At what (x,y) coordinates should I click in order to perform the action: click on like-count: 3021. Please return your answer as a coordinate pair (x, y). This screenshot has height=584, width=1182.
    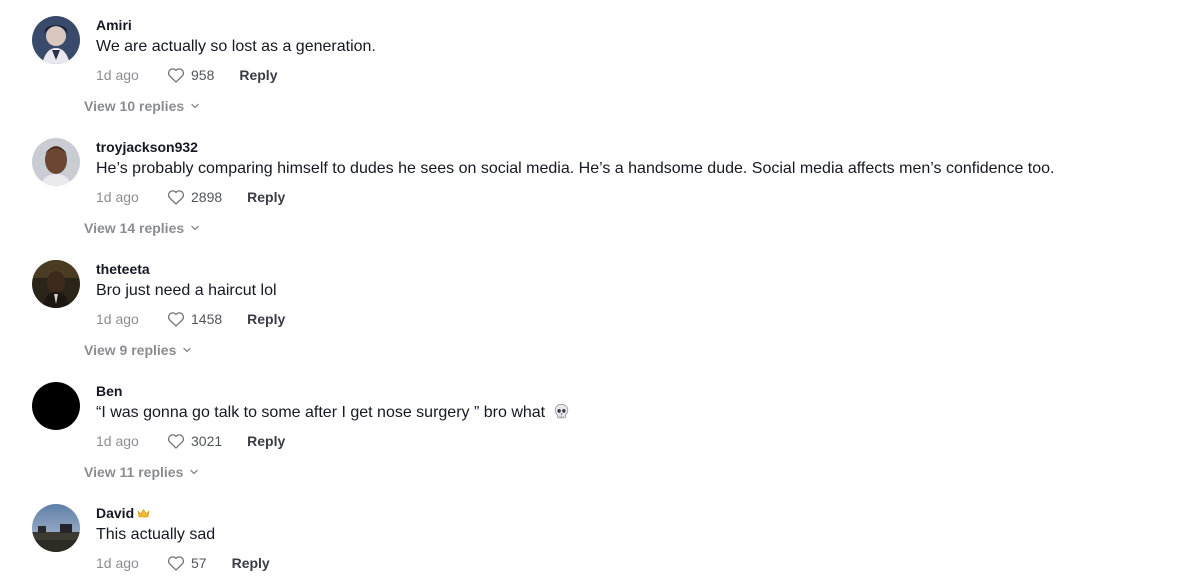
    Looking at the image, I should click on (207, 441).